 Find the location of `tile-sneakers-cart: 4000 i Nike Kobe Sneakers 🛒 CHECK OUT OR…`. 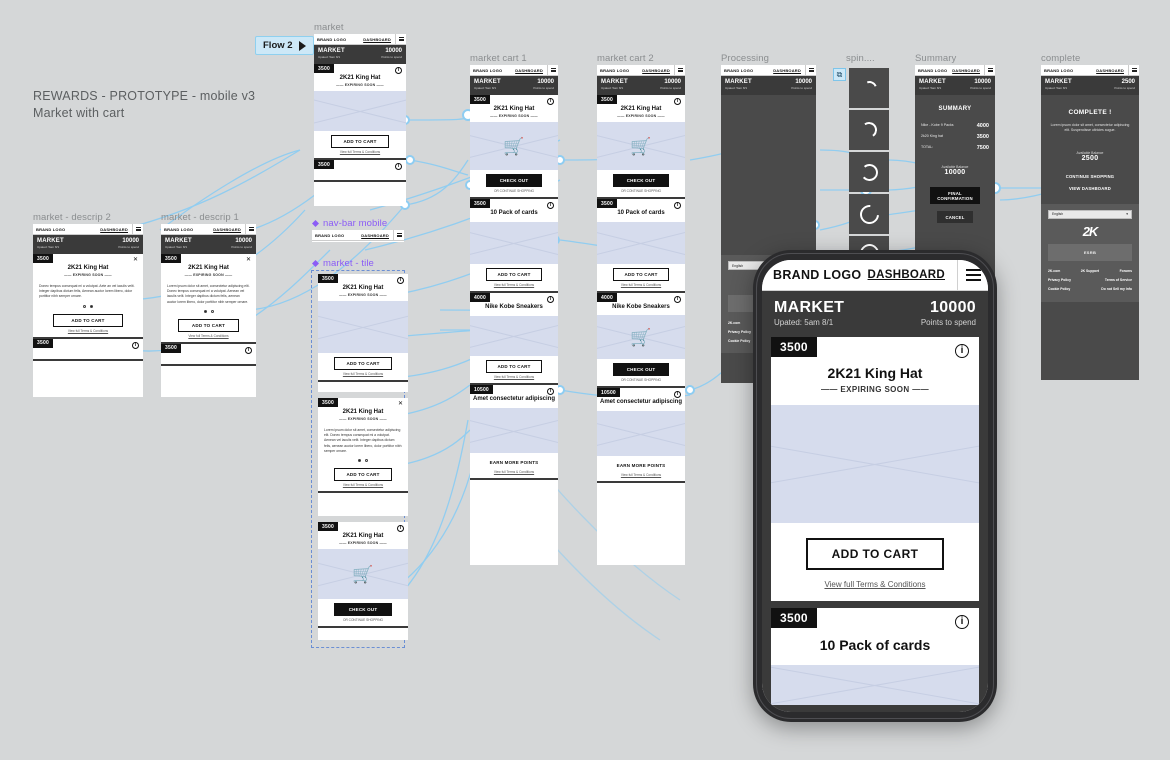

tile-sneakers-cart: 4000 i Nike Kobe Sneakers 🛒 CHECK OUT OR… is located at coordinates (641, 340).